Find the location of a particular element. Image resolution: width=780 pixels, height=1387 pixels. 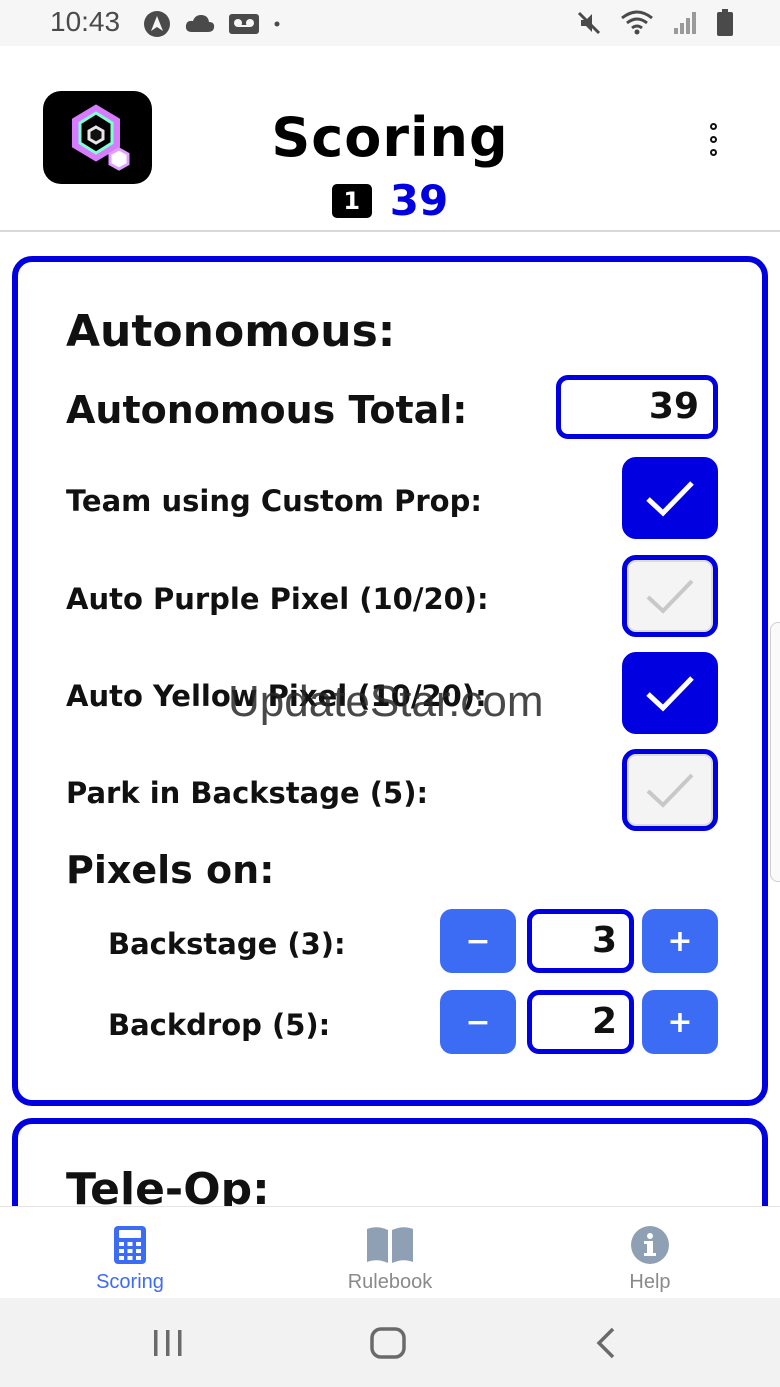

battery-icon is located at coordinates (725, 22).